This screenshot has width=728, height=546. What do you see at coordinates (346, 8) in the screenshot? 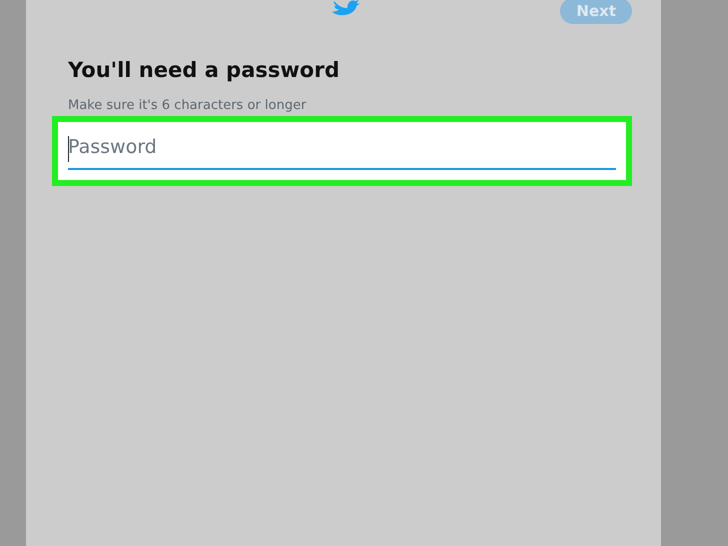
I see `bird-icon` at bounding box center [346, 8].